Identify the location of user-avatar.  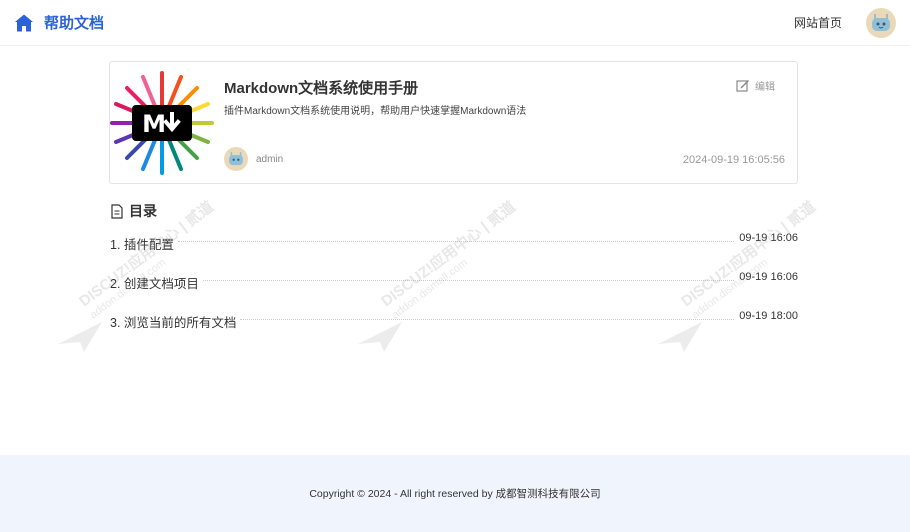
(881, 22).